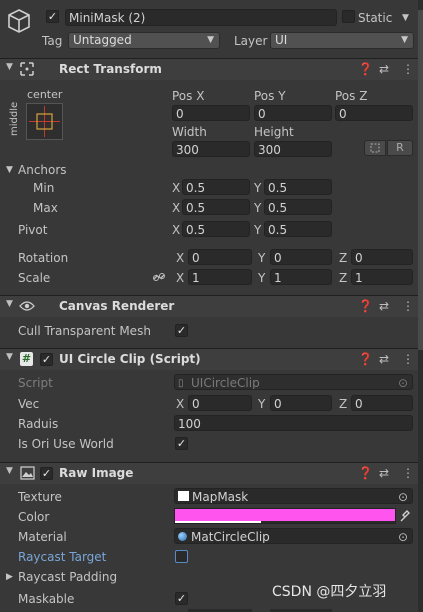 The height and width of the screenshot is (612, 423). Describe the element at coordinates (176, 230) in the screenshot. I see `pivot-x-axis-label: X` at that location.